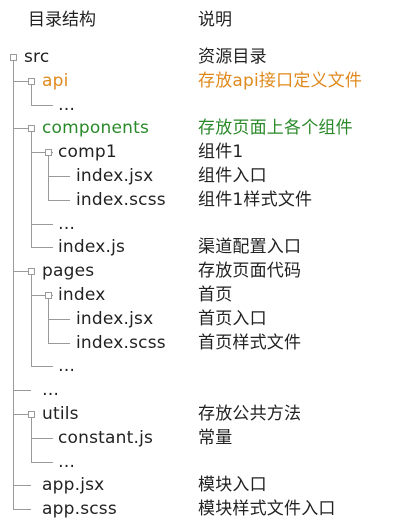 The height and width of the screenshot is (529, 403). Describe the element at coordinates (250, 271) in the screenshot. I see `tree-item-description: 存放页面代码` at that location.